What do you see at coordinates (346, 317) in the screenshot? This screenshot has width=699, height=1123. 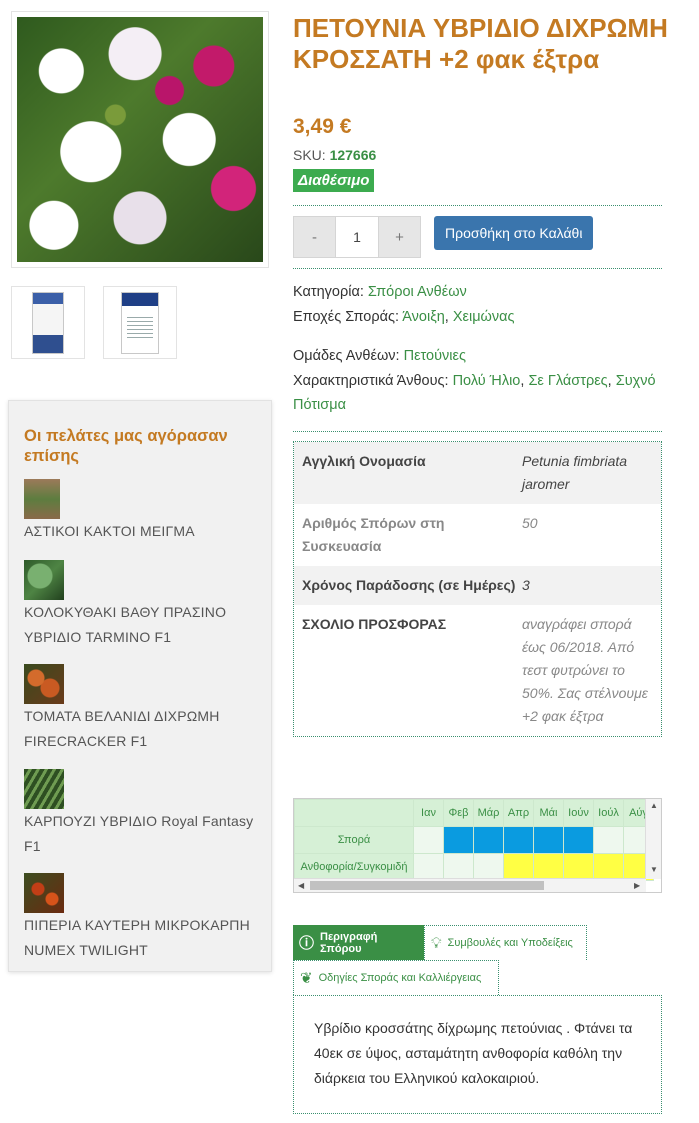 I see `seasons-label: Εποχές Σποράς:` at bounding box center [346, 317].